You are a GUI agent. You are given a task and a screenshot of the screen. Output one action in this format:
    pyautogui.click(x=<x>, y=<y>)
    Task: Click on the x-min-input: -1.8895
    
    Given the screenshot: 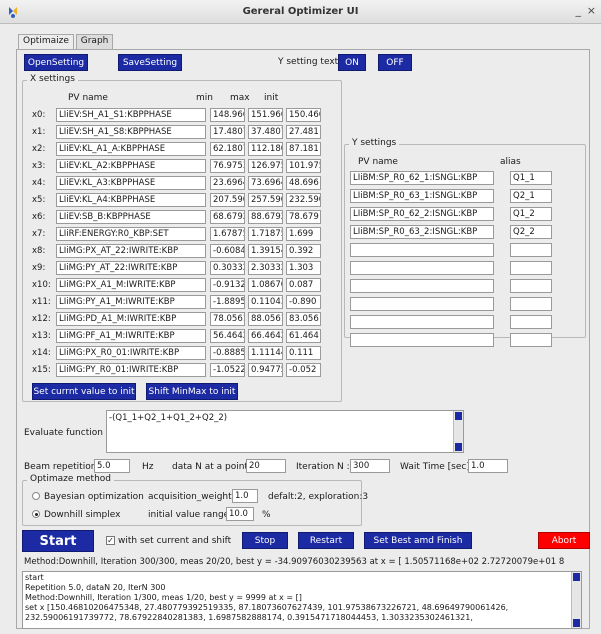 What is the action you would take?
    pyautogui.click(x=227, y=302)
    